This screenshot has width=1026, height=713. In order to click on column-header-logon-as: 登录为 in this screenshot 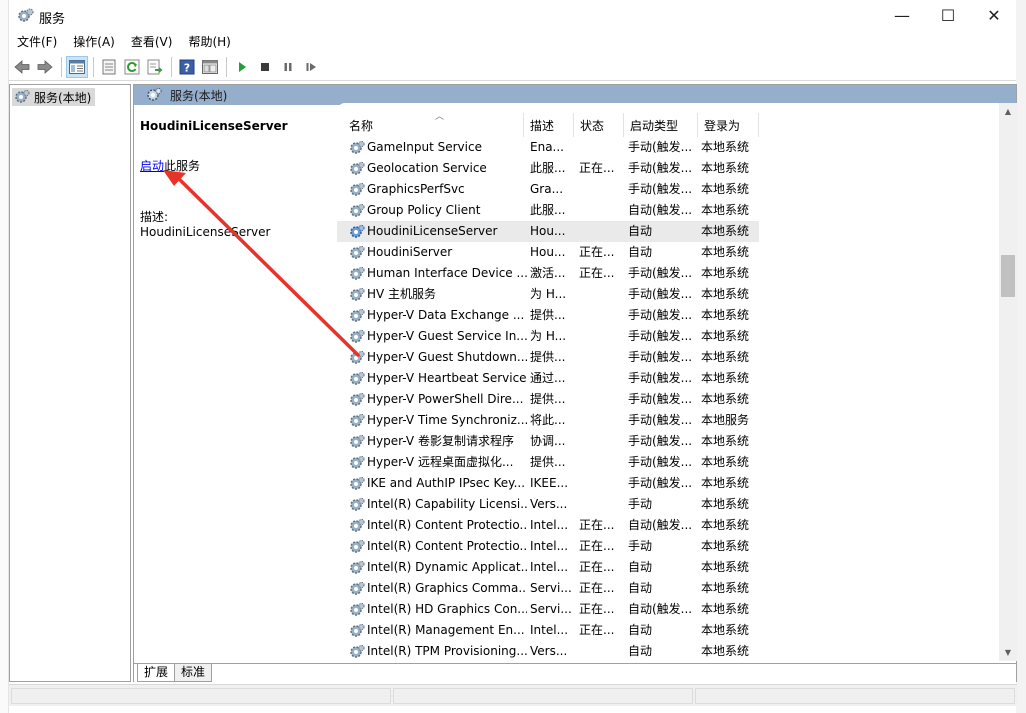, I will do `click(728, 125)`.